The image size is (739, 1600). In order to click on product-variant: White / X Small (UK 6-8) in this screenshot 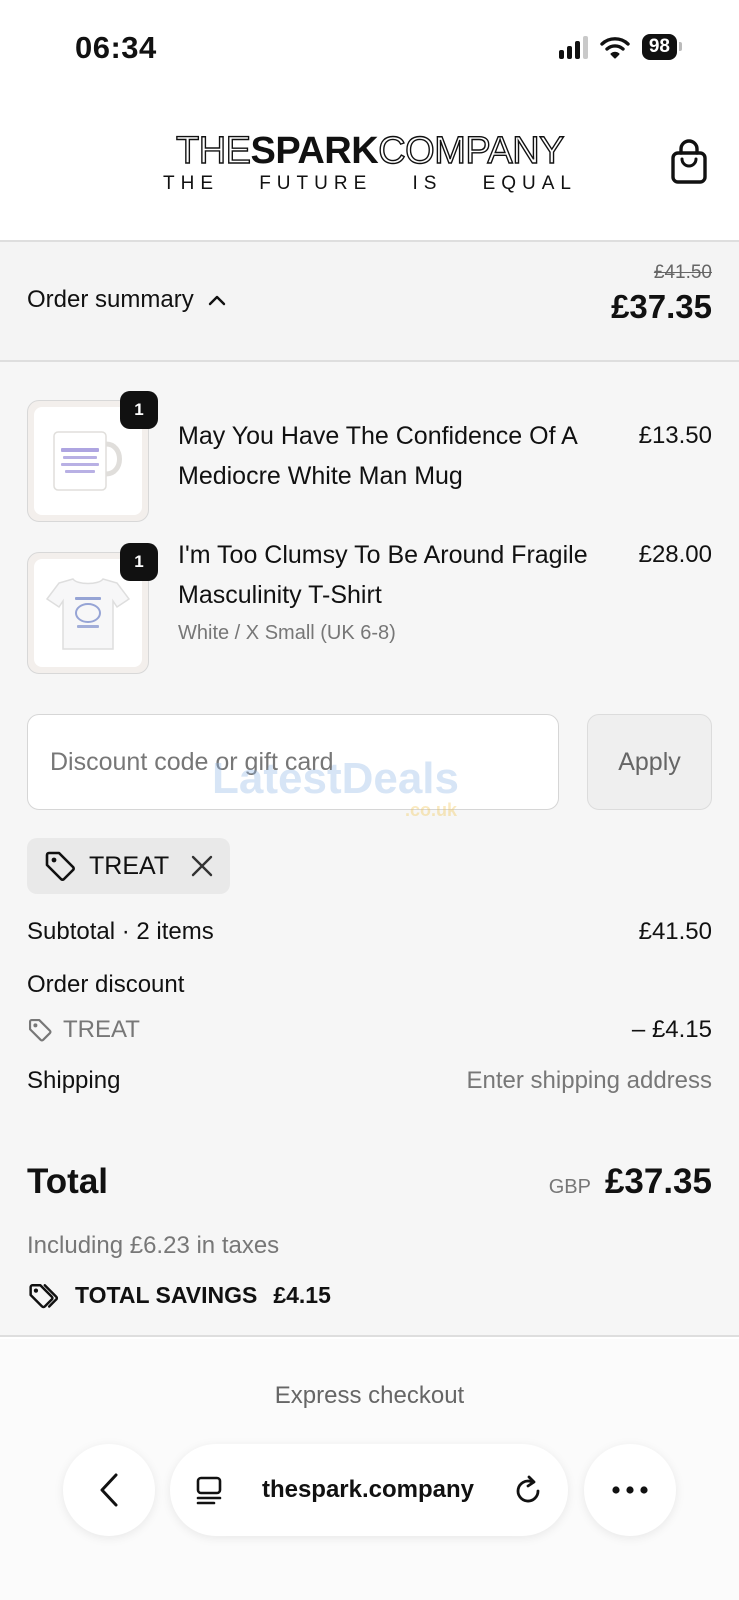, I will do `click(287, 633)`.